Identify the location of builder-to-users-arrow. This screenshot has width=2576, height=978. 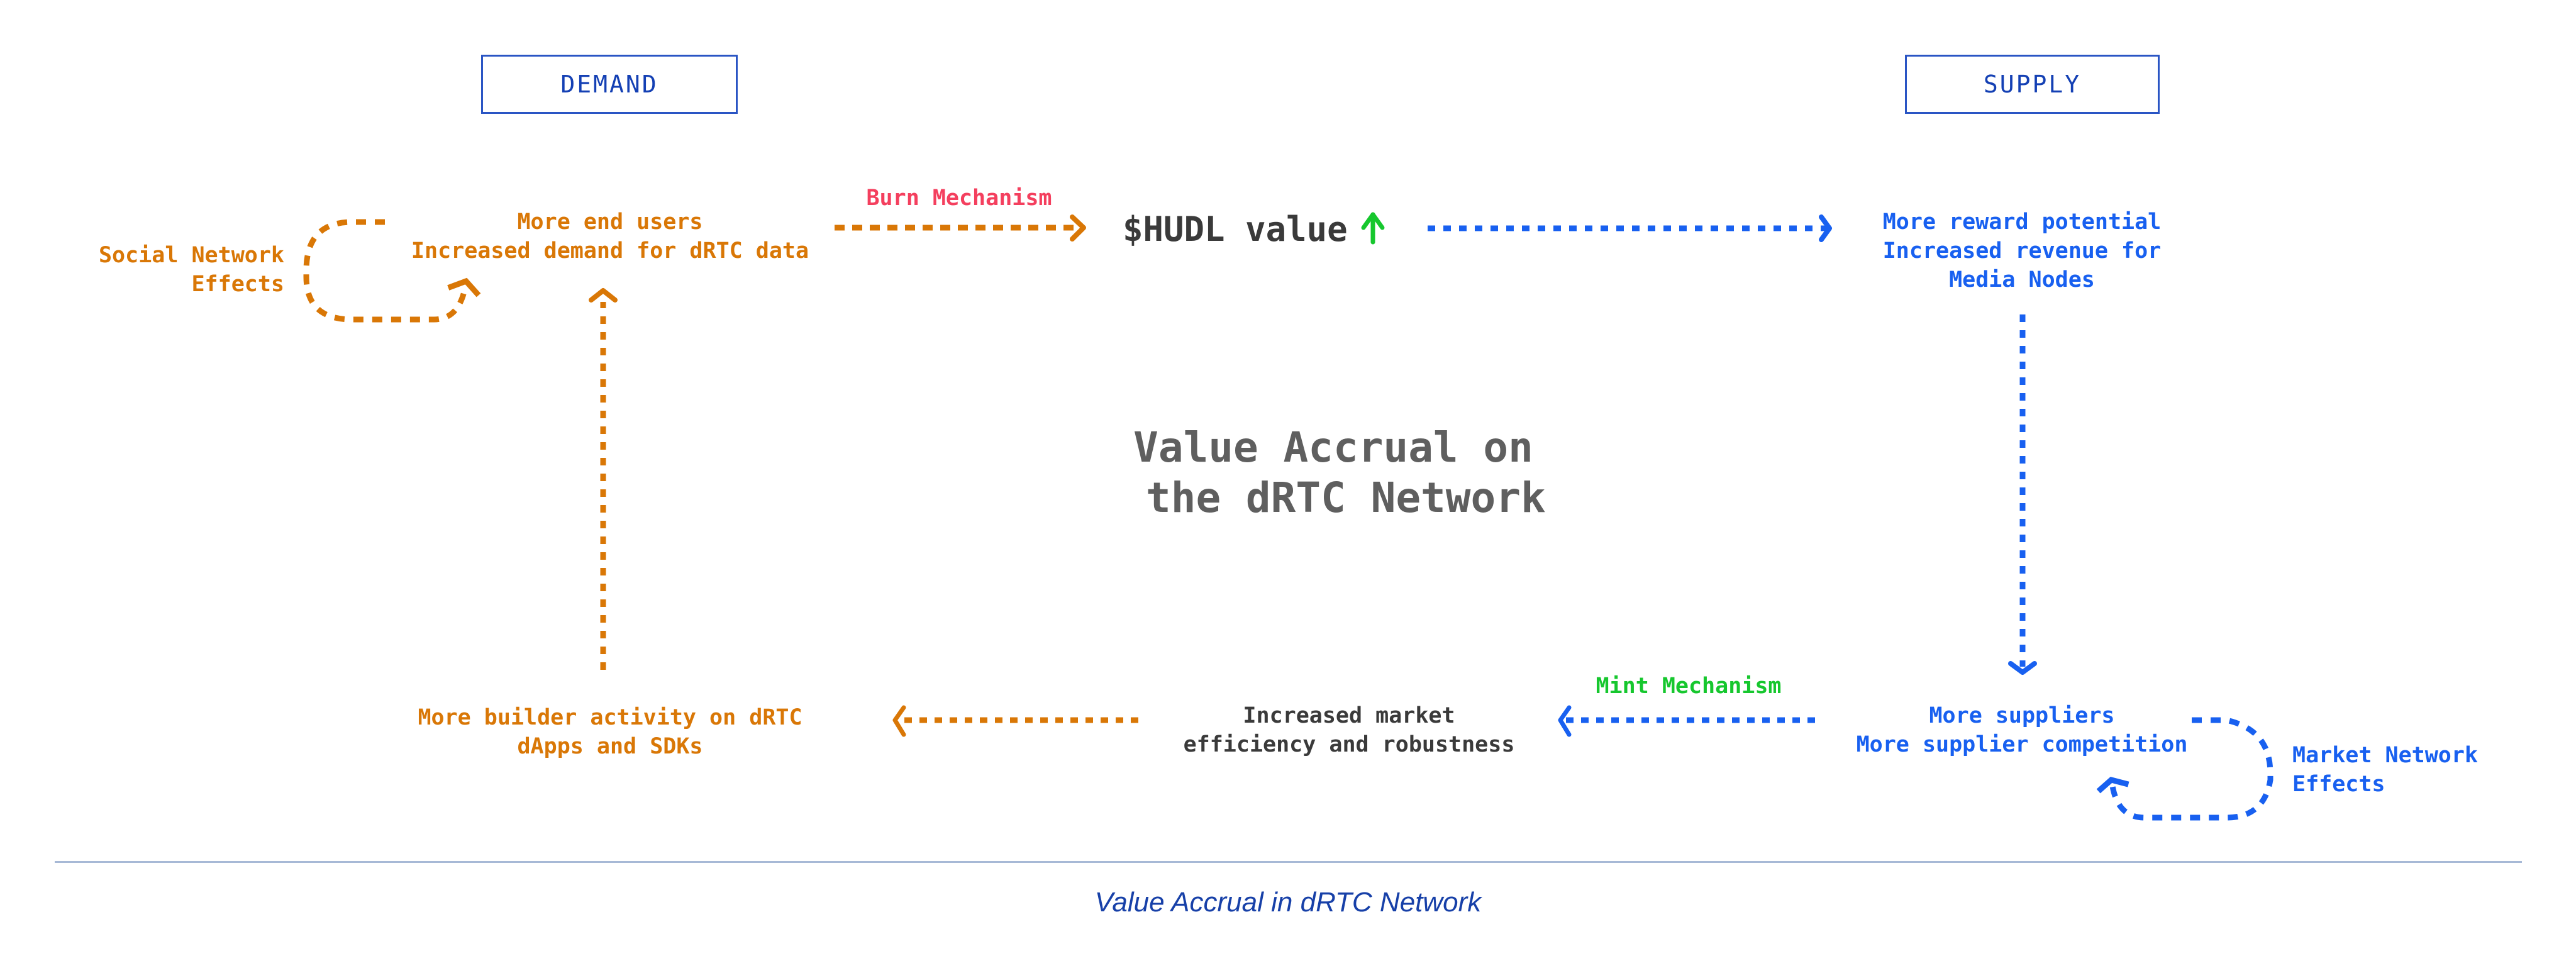
(603, 479).